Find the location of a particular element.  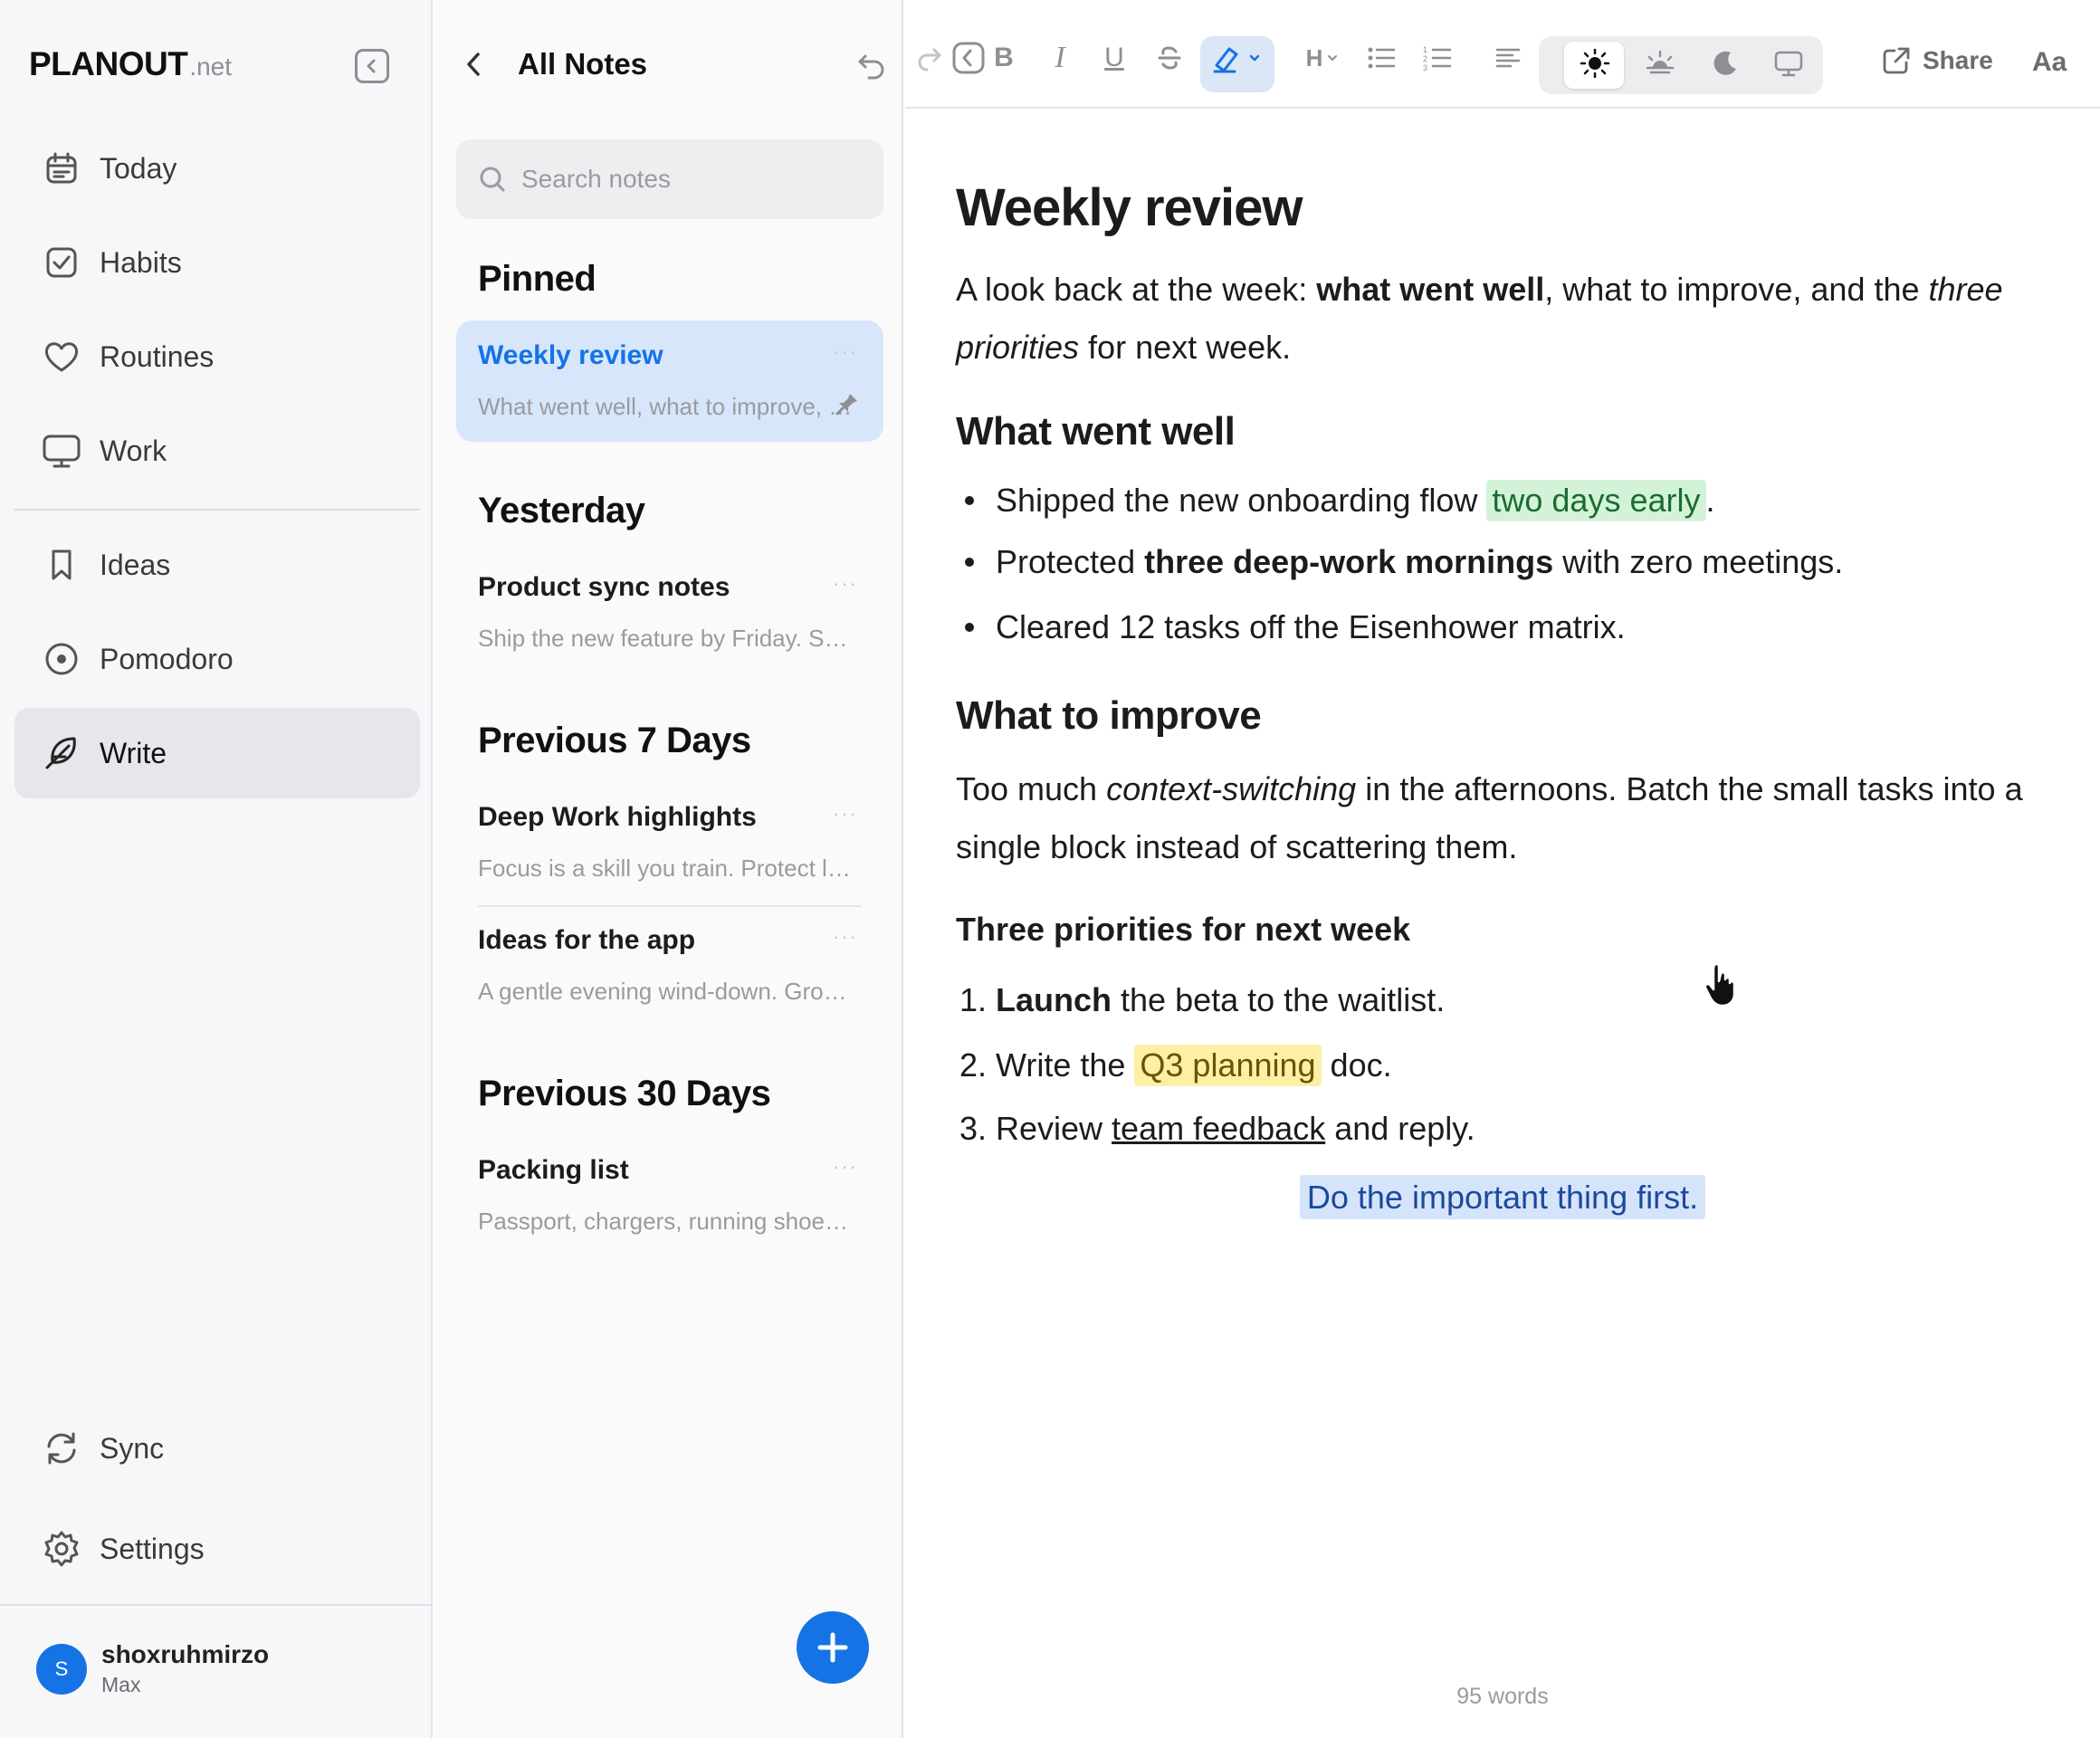

sidebar-item-work: Work is located at coordinates (217, 451).